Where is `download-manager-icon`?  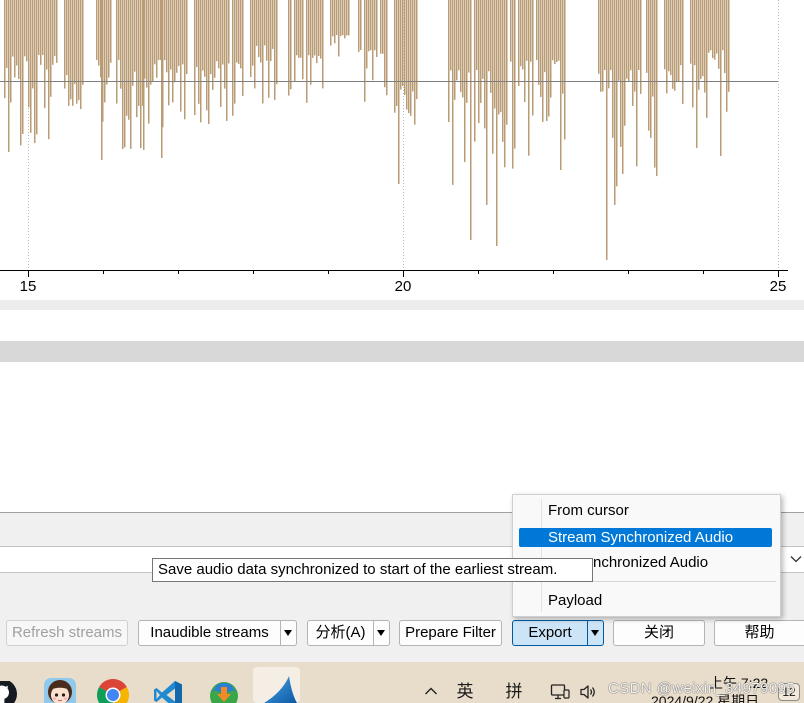 download-manager-icon is located at coordinates (224, 691).